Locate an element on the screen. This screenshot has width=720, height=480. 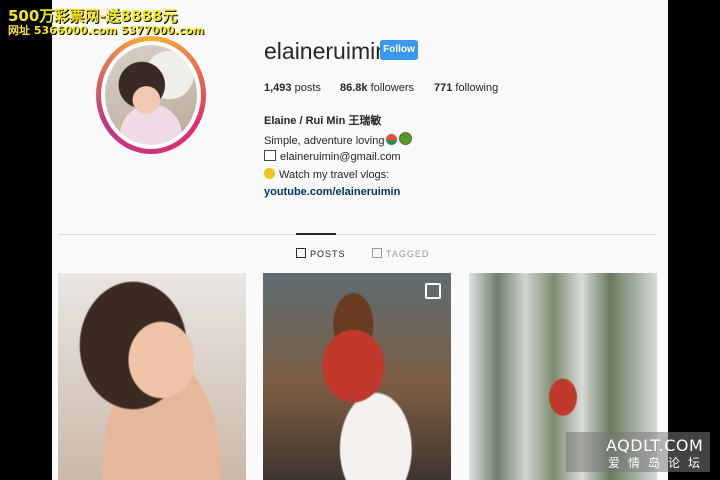
grid-icon is located at coordinates (301, 253).